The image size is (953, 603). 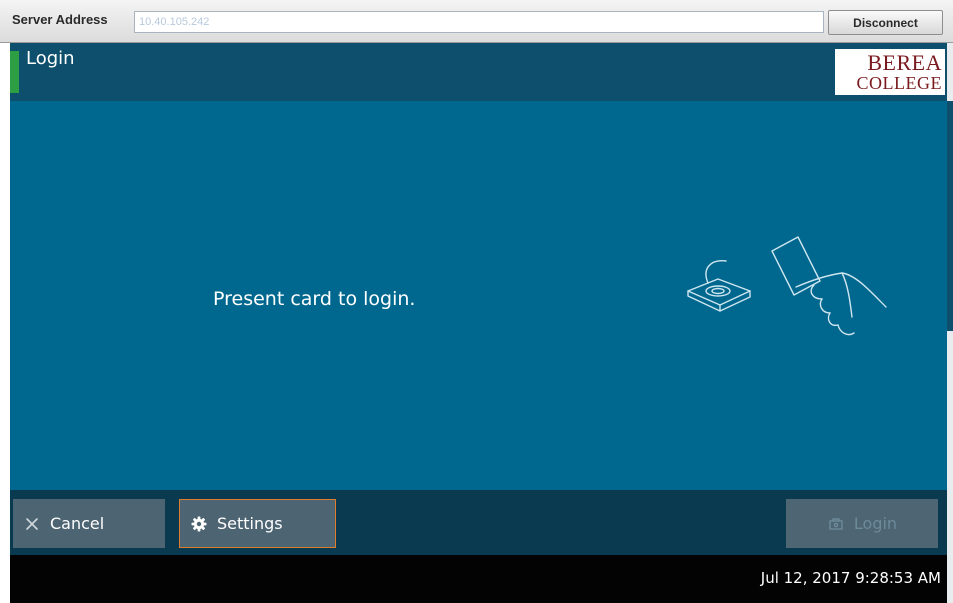 I want to click on settings-button: Settings, so click(x=257, y=523).